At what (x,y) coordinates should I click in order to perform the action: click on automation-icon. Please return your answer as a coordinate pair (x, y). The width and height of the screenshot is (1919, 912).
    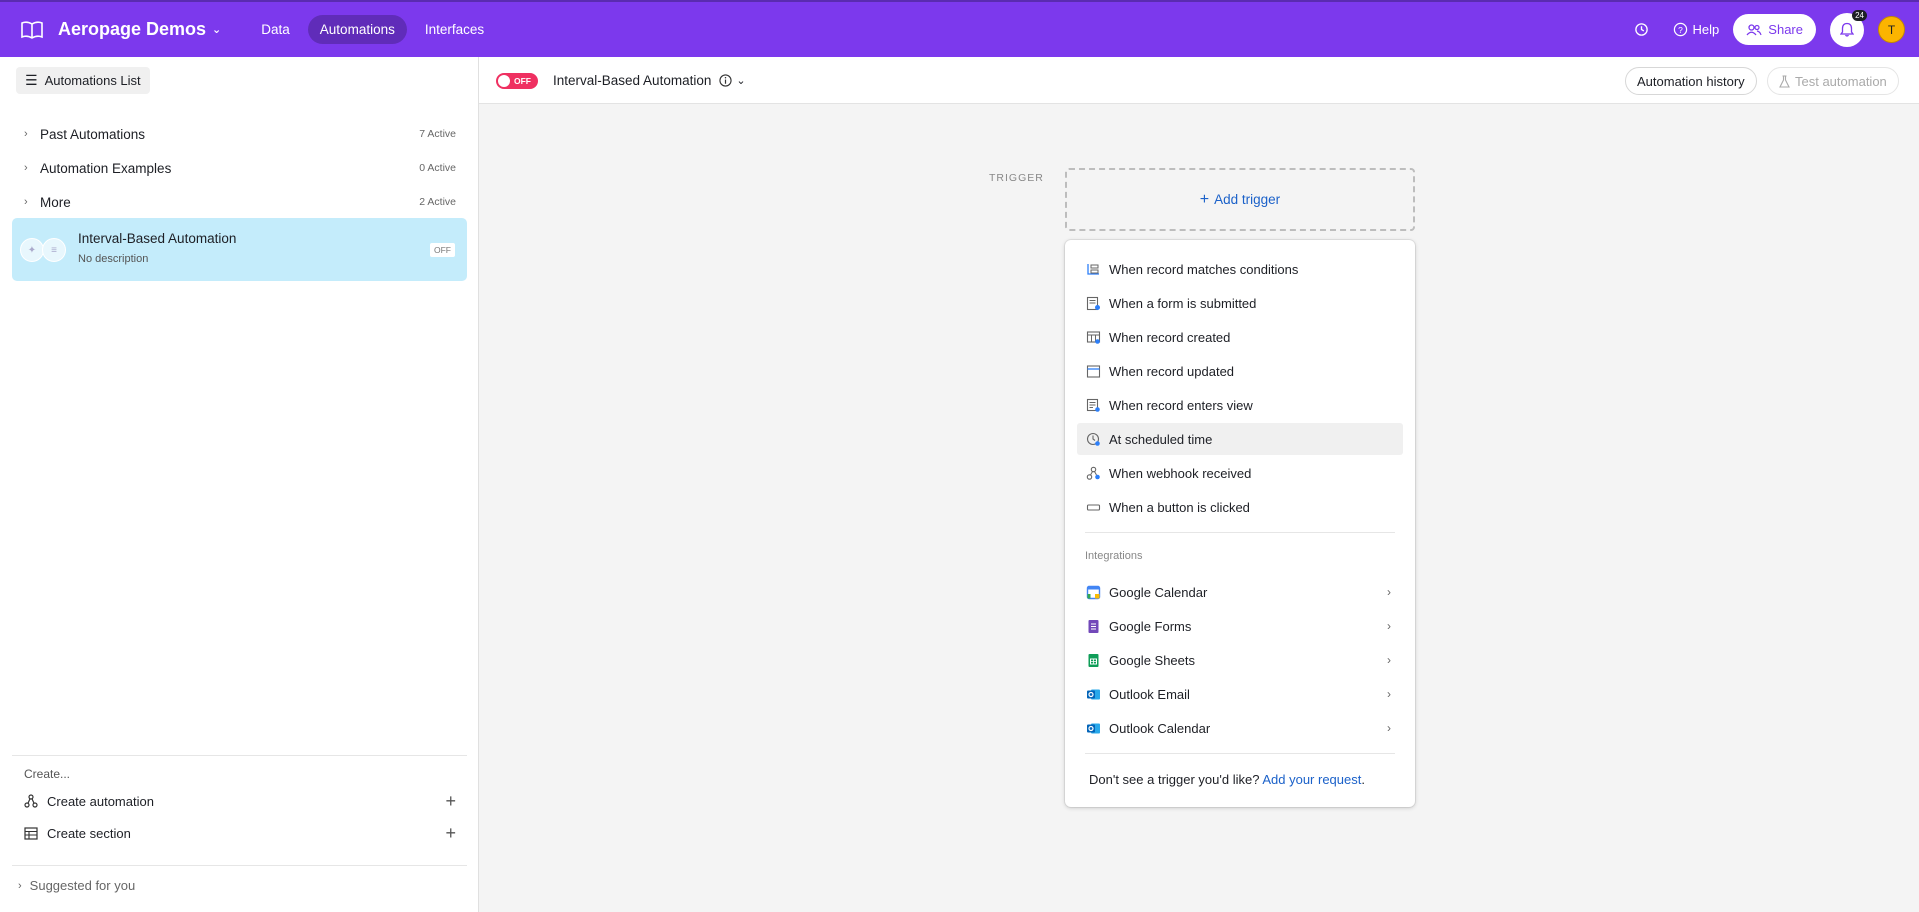
    Looking at the image, I should click on (31, 801).